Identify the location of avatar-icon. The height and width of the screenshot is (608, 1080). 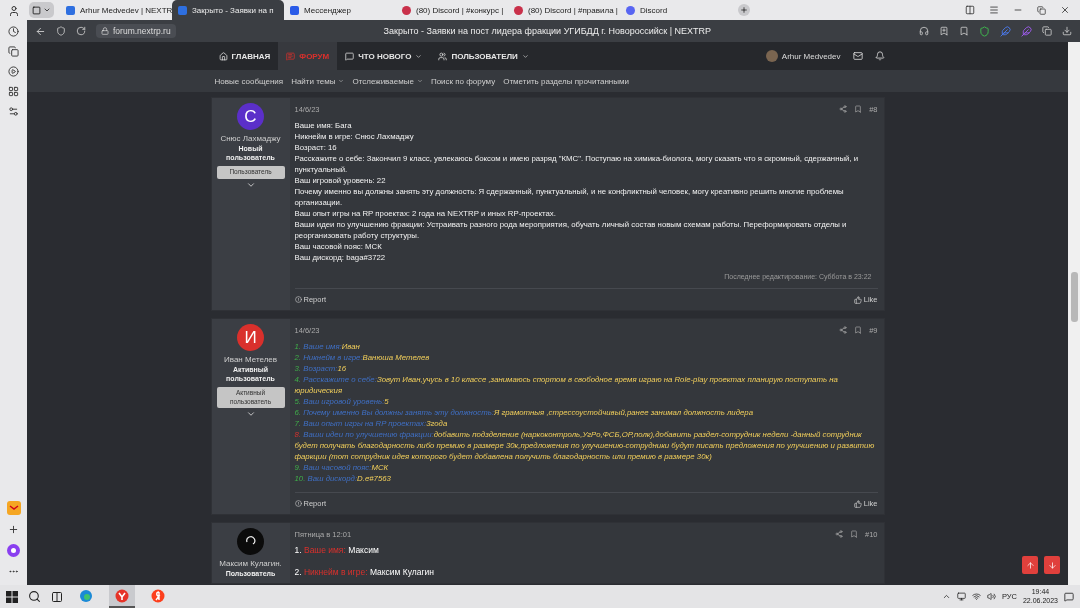
(250, 541).